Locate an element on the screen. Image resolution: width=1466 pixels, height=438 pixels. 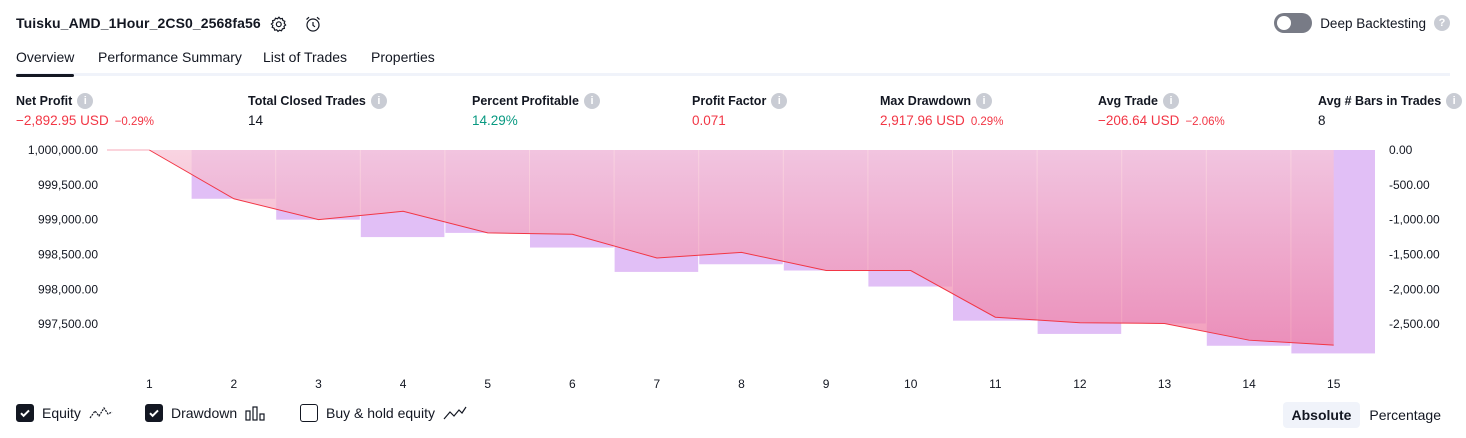
checkbox-unchecked-icon is located at coordinates (309, 413).